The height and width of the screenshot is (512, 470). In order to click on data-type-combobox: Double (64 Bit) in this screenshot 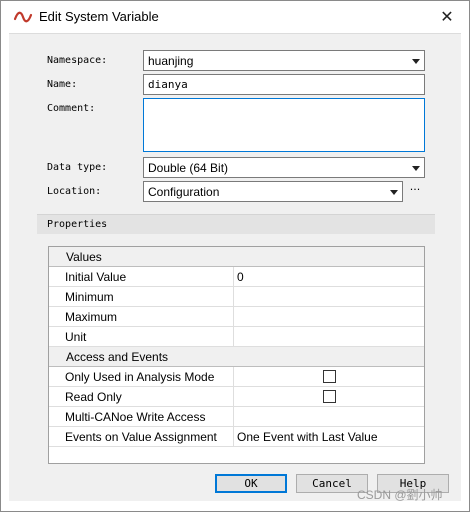, I will do `click(284, 167)`.